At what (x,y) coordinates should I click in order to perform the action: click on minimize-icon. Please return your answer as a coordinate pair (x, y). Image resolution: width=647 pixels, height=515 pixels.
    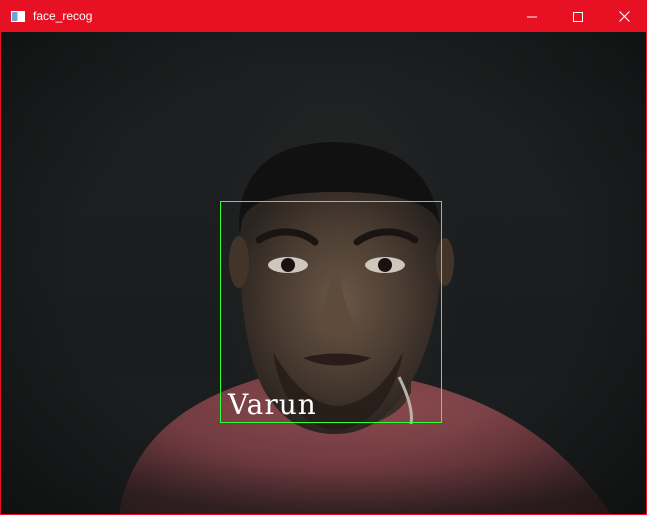
    Looking at the image, I should click on (532, 16).